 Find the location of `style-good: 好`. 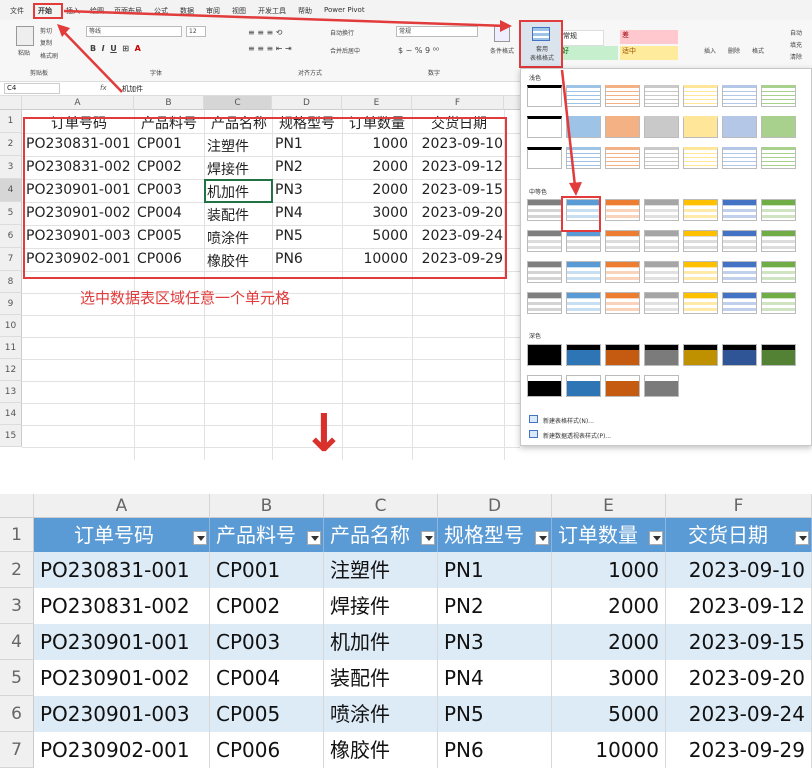

style-good: 好 is located at coordinates (589, 53).